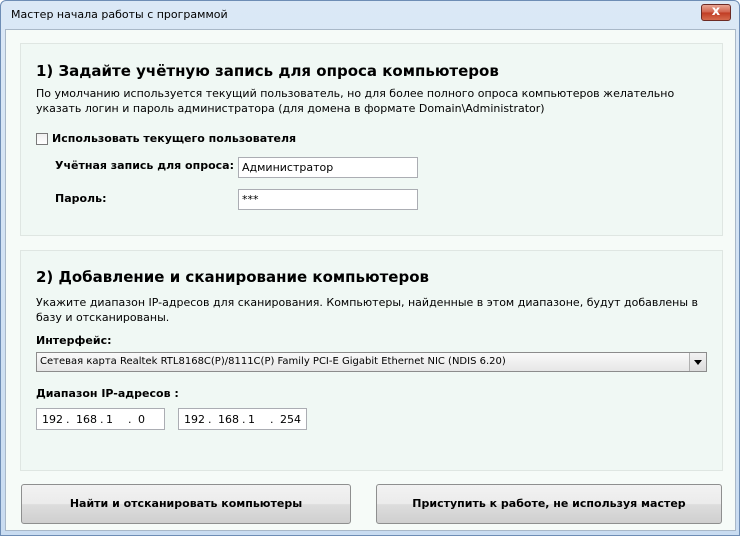  What do you see at coordinates (233, 277) in the screenshot?
I see `scan-heading: 2) Добавление и сканирование компьютеров` at bounding box center [233, 277].